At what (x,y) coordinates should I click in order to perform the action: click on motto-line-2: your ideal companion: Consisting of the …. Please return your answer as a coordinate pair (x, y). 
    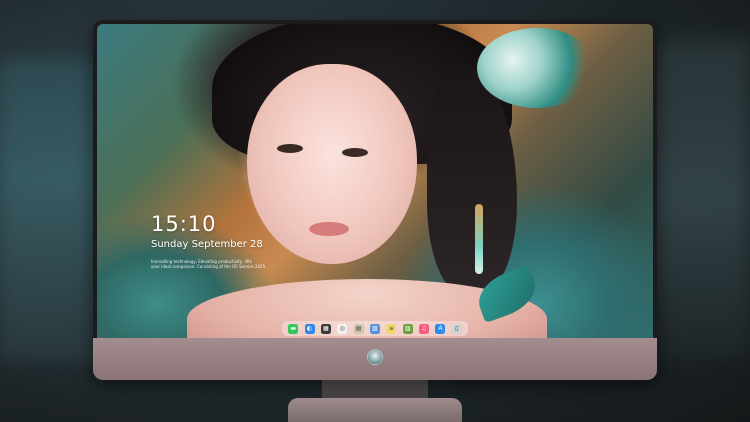
    Looking at the image, I should click on (208, 266).